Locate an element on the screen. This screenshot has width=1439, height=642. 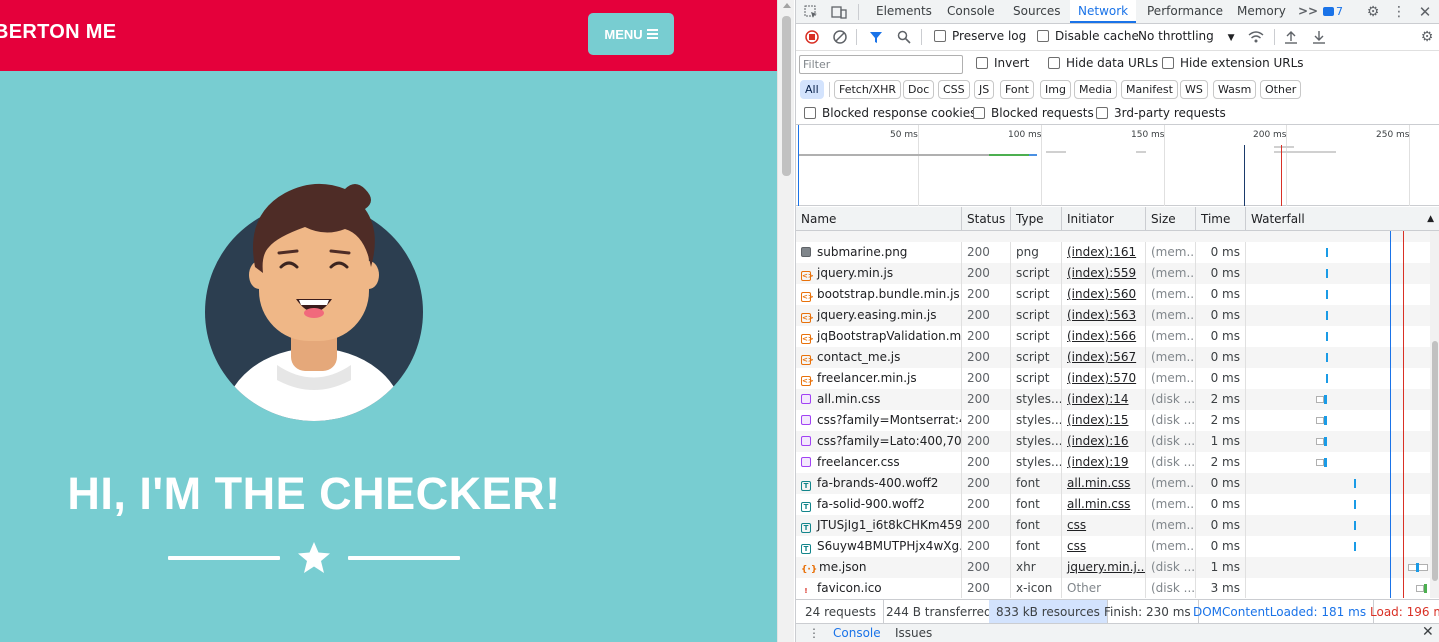
request-initiator: (index):14 is located at coordinates (1104, 399).